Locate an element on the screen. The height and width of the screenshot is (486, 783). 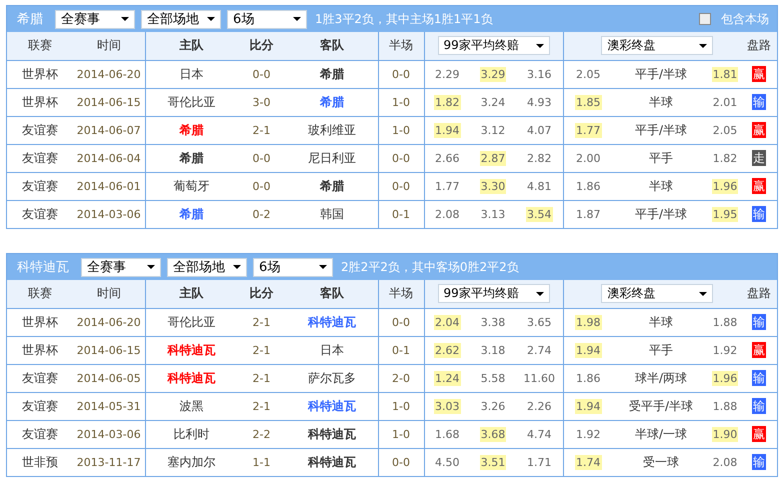
odds-cell: 4.74 is located at coordinates (539, 434).